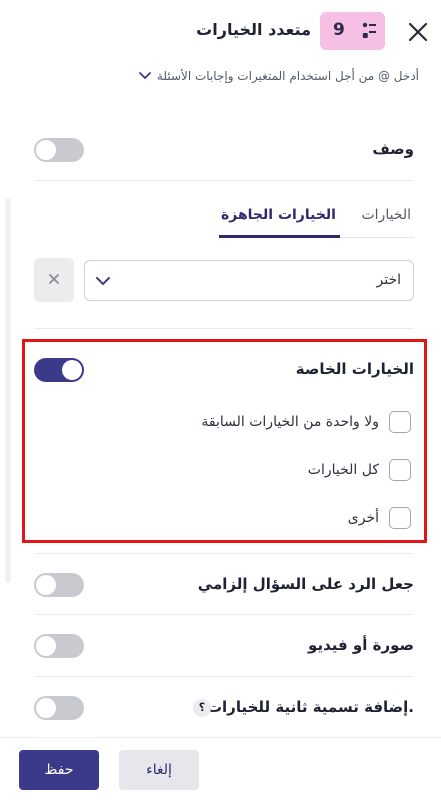 The image size is (441, 803). What do you see at coordinates (59, 150) in the screenshot?
I see `description-toggle` at bounding box center [59, 150].